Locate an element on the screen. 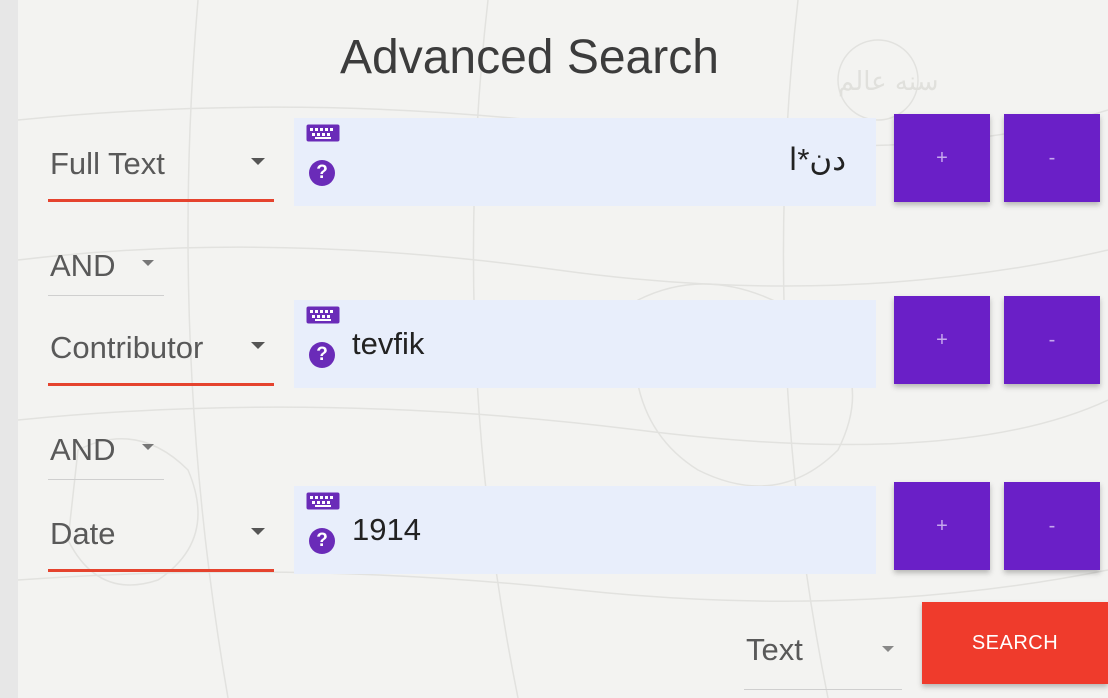 This screenshot has width=1108, height=698. search-value: 1914 is located at coordinates (386, 529).